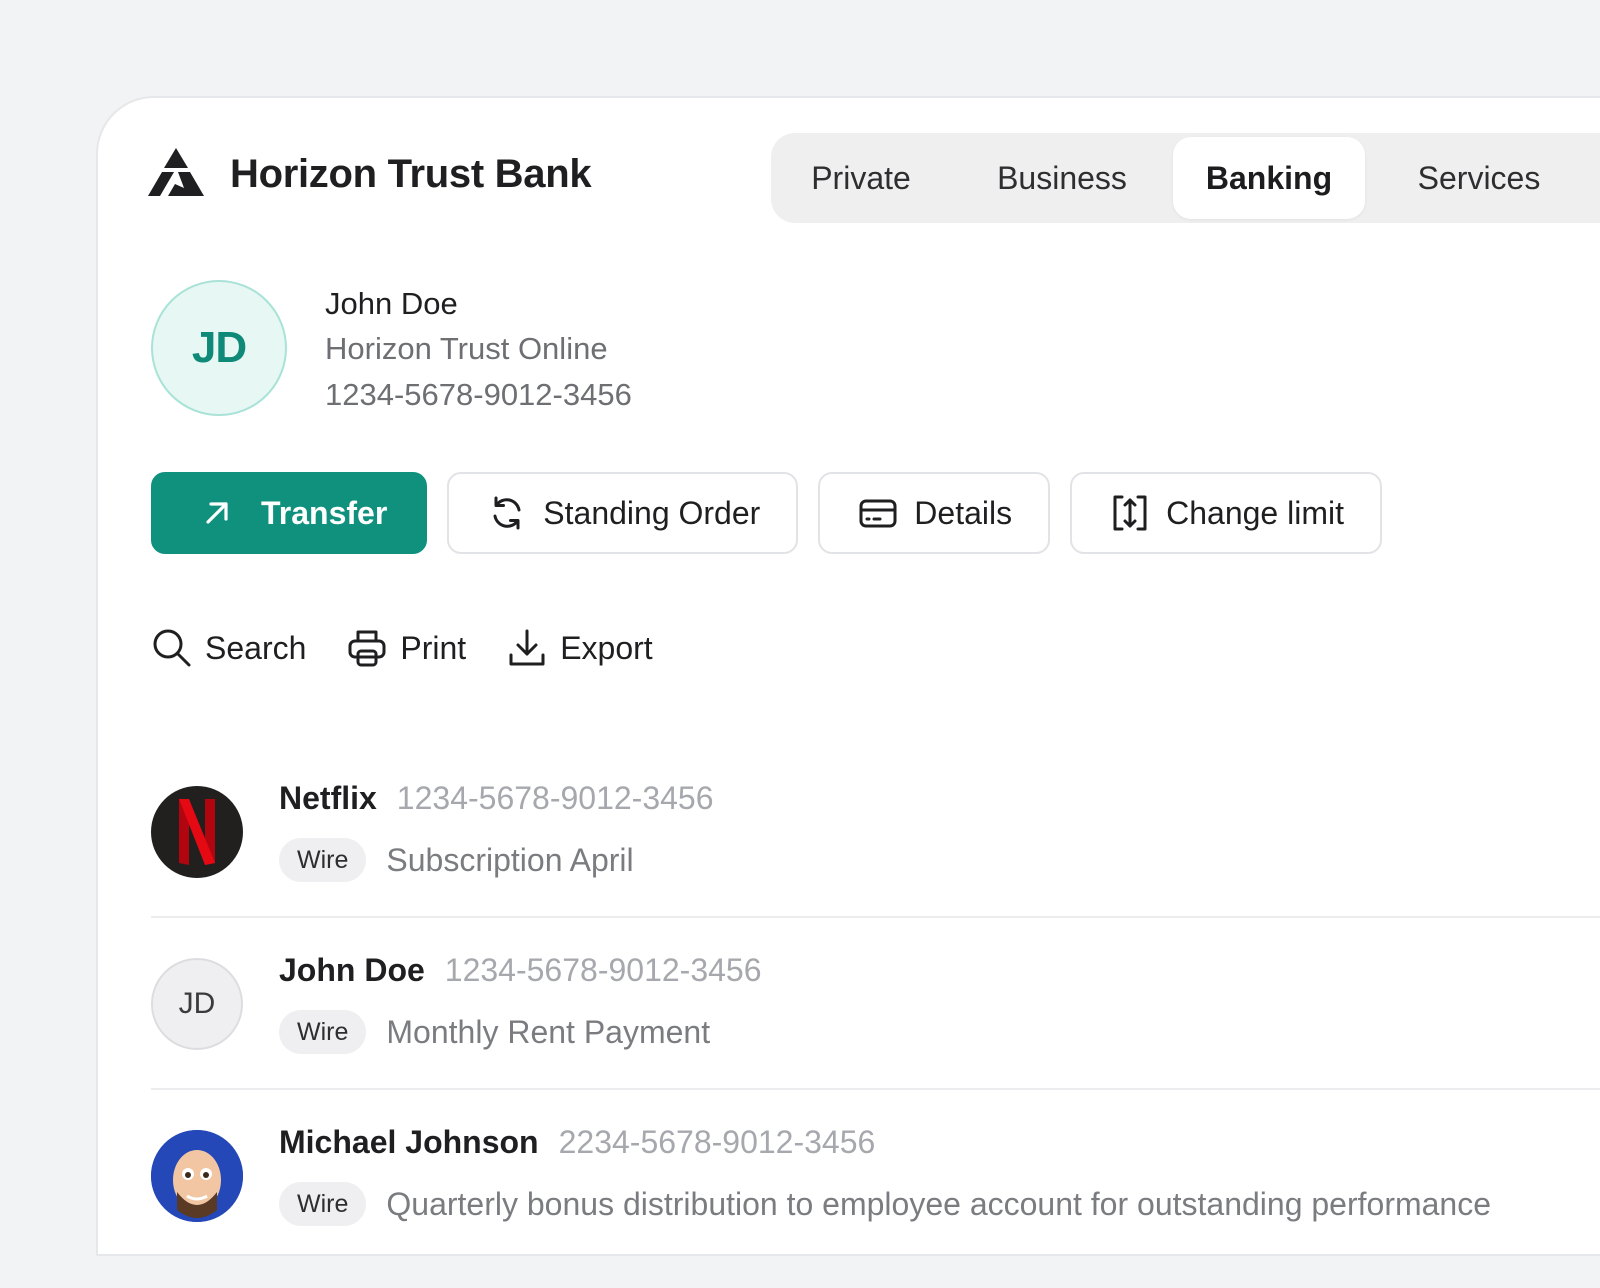 This screenshot has height=1288, width=1600. Describe the element at coordinates (409, 1142) in the screenshot. I see `transaction-name: Michael Johnson` at that location.